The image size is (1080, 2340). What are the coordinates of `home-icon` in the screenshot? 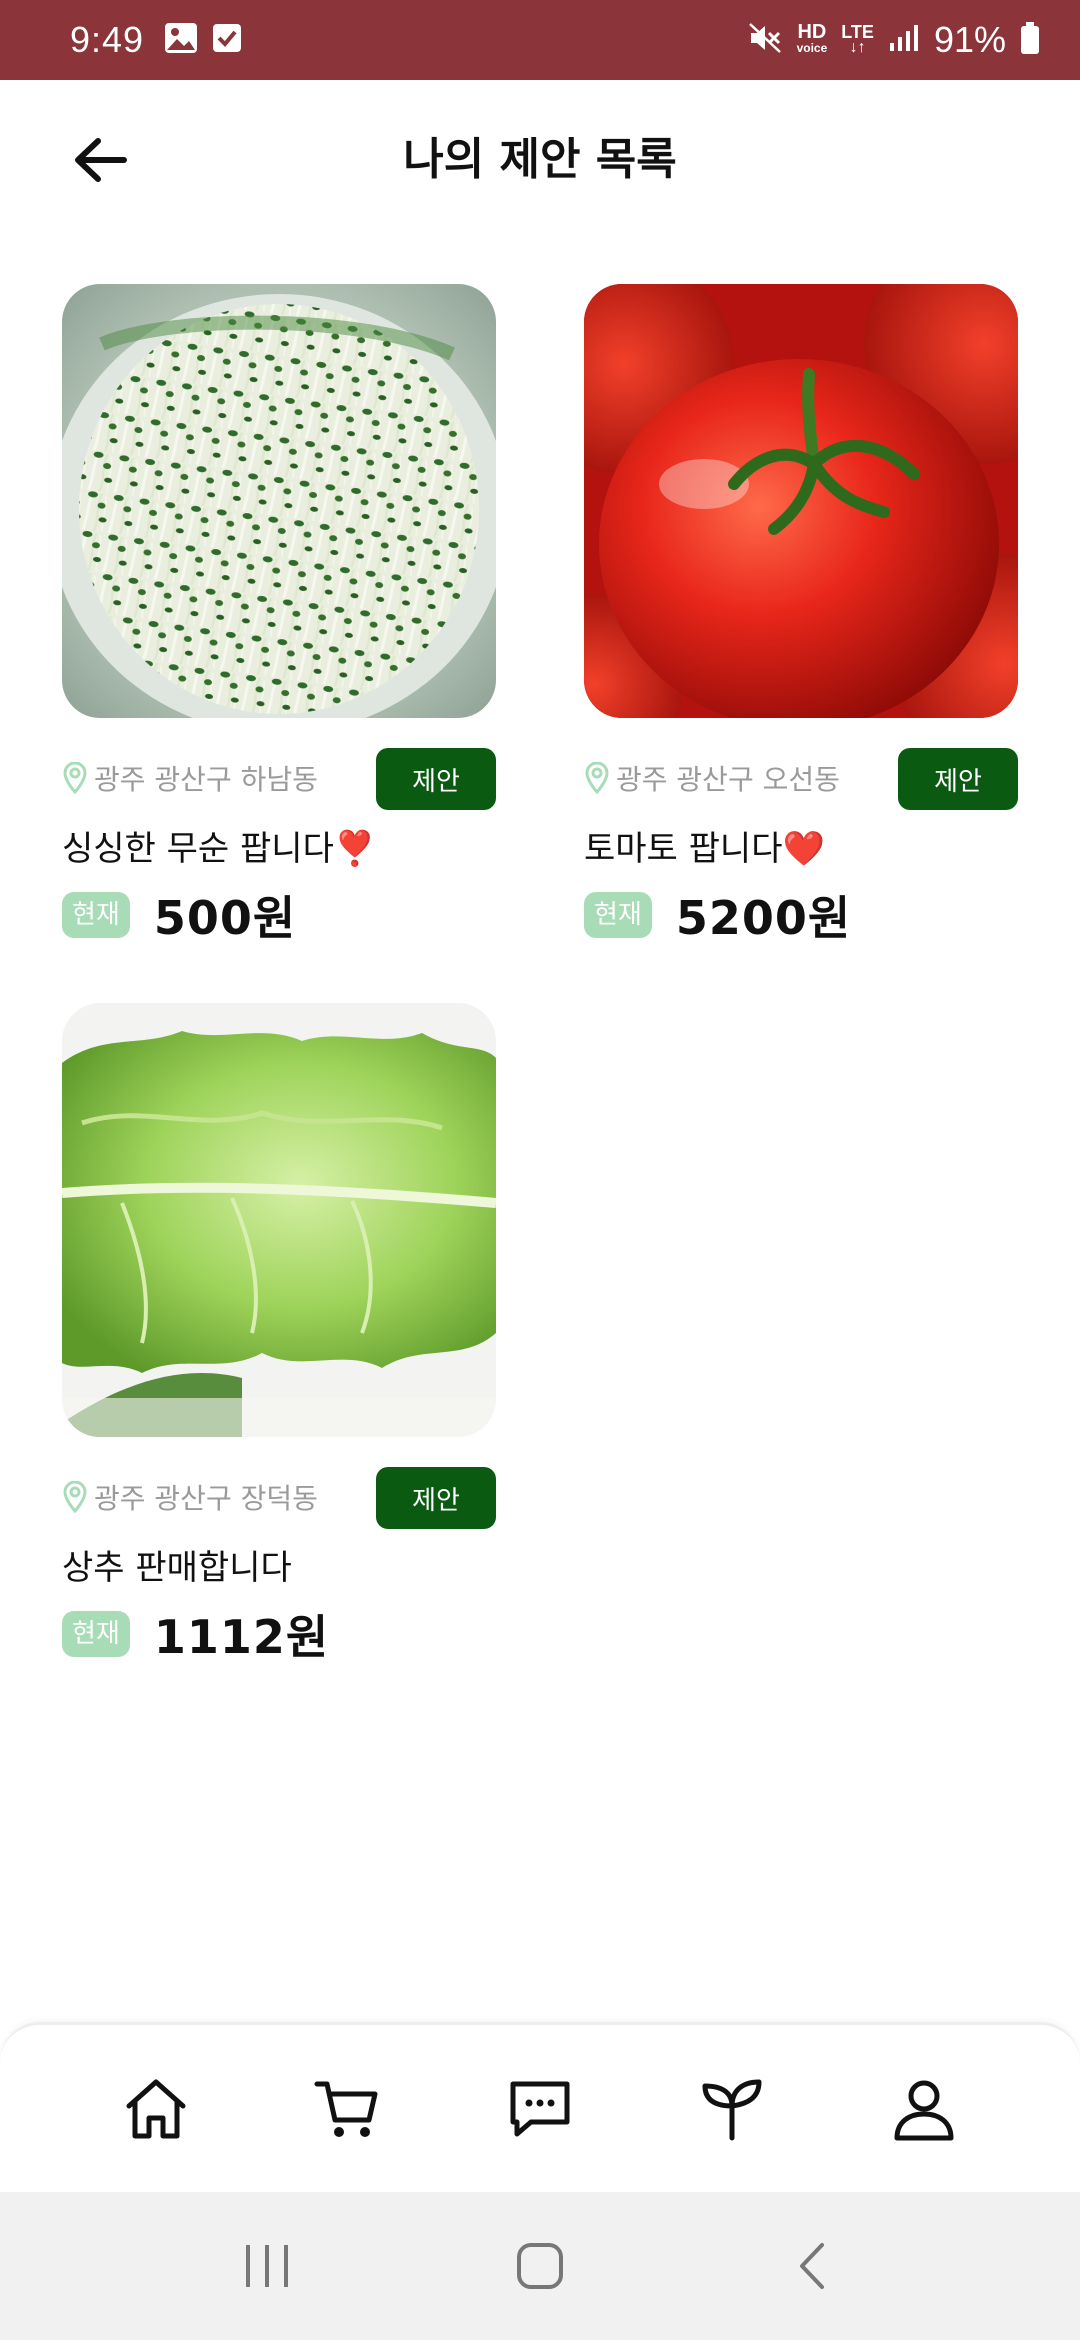 It's located at (156, 2108).